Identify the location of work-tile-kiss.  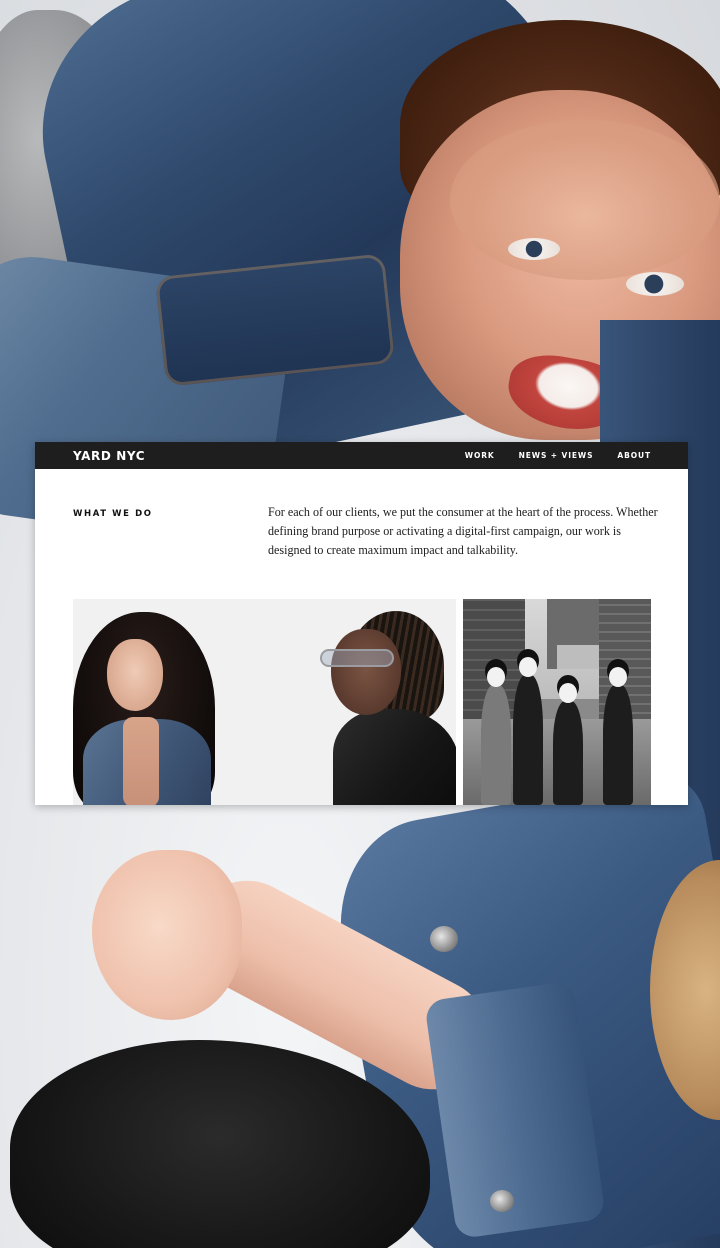
(557, 702).